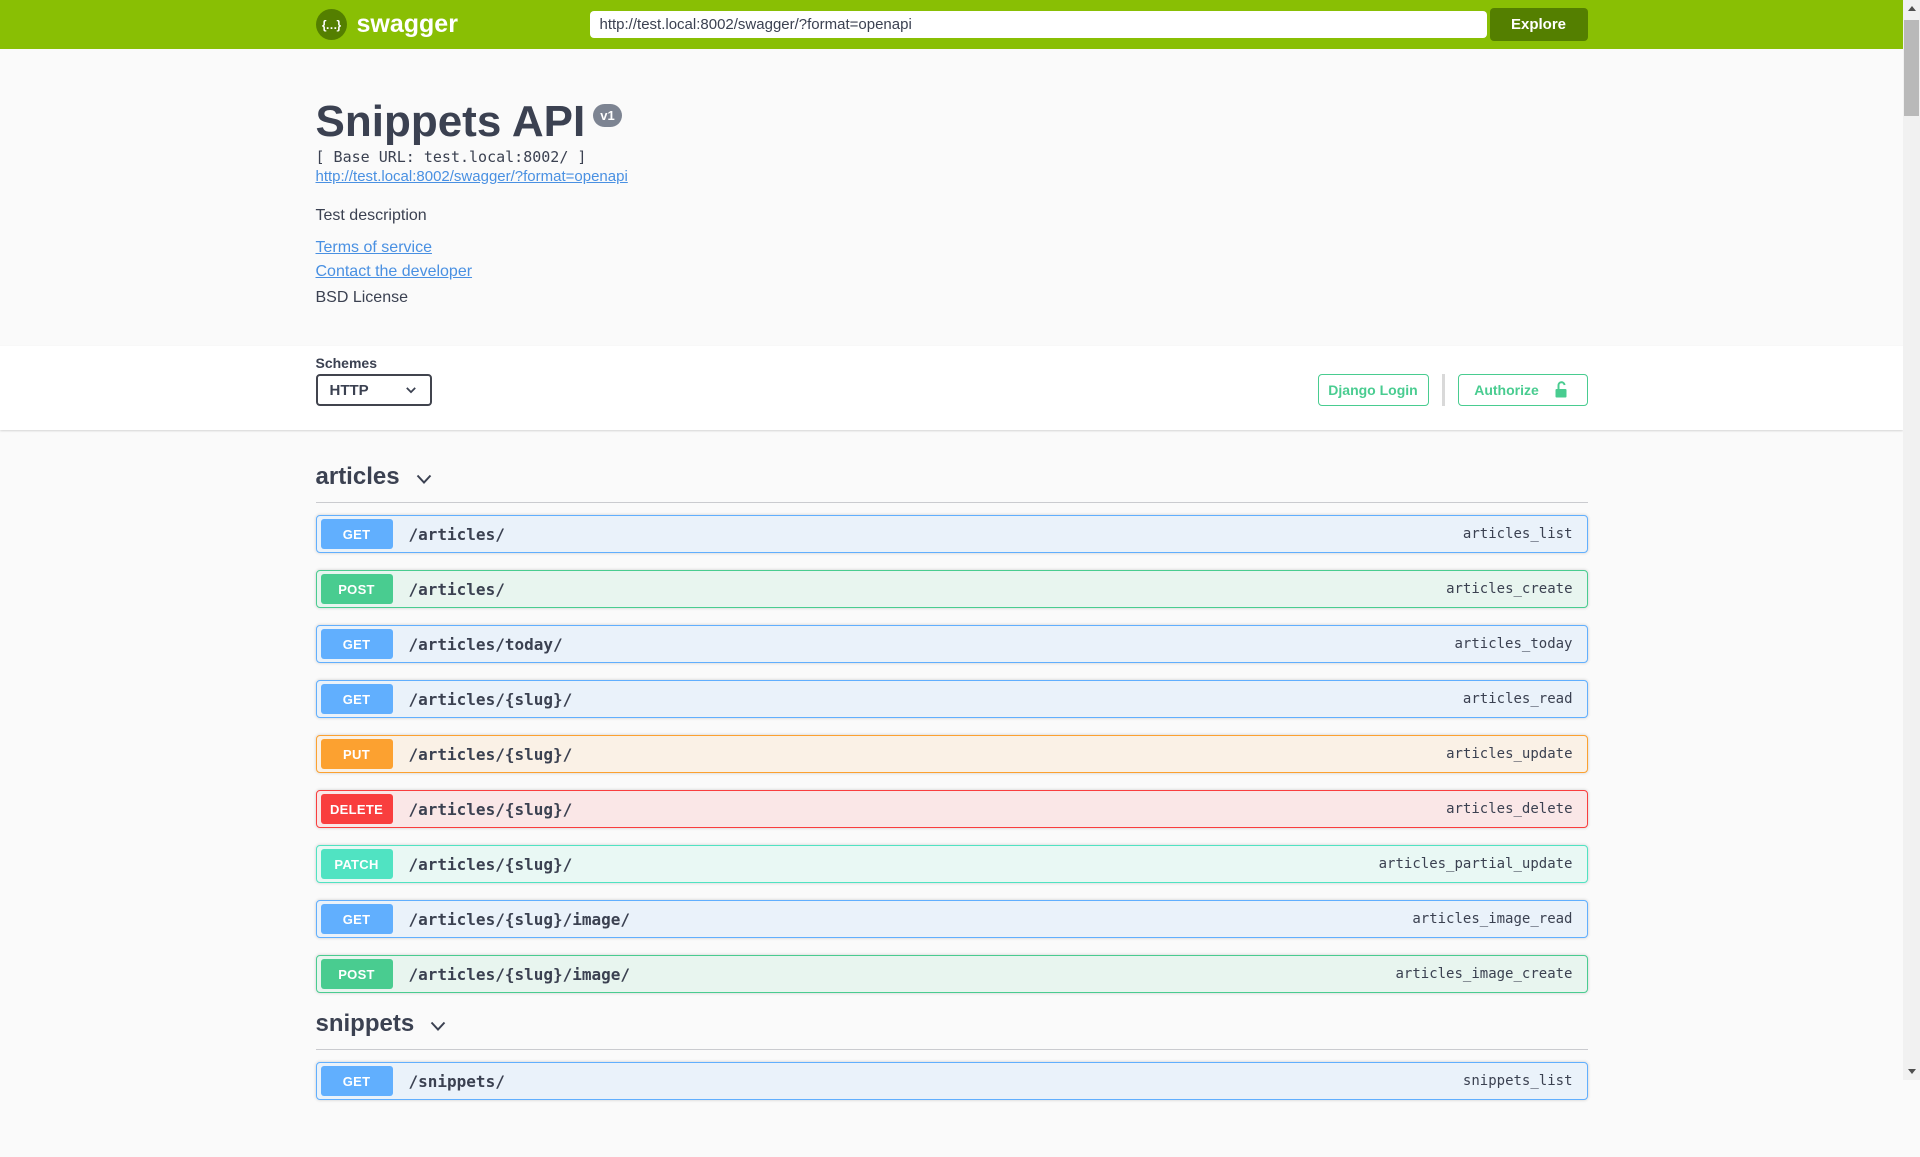 This screenshot has height=1157, width=1920. I want to click on contact-developer-link: Contact the developer, so click(952, 271).